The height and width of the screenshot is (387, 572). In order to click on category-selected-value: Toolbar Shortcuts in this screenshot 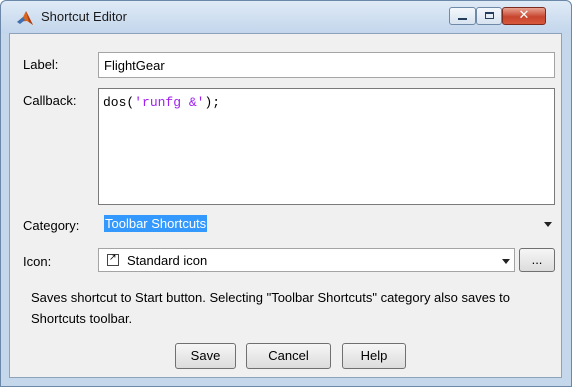, I will do `click(156, 223)`.